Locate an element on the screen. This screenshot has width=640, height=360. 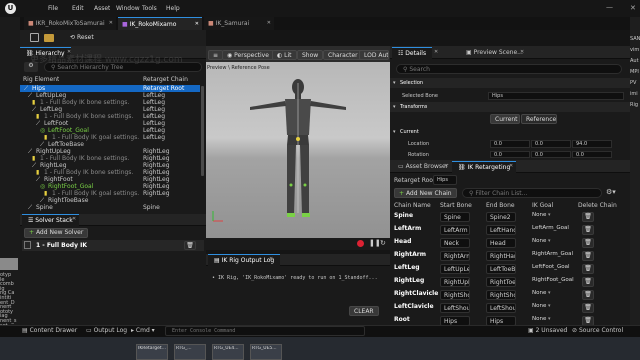
chain-row: LeftArmLeftArmLeftHandLeftArm_Goal▾🗑 is located at coordinates (510, 230).